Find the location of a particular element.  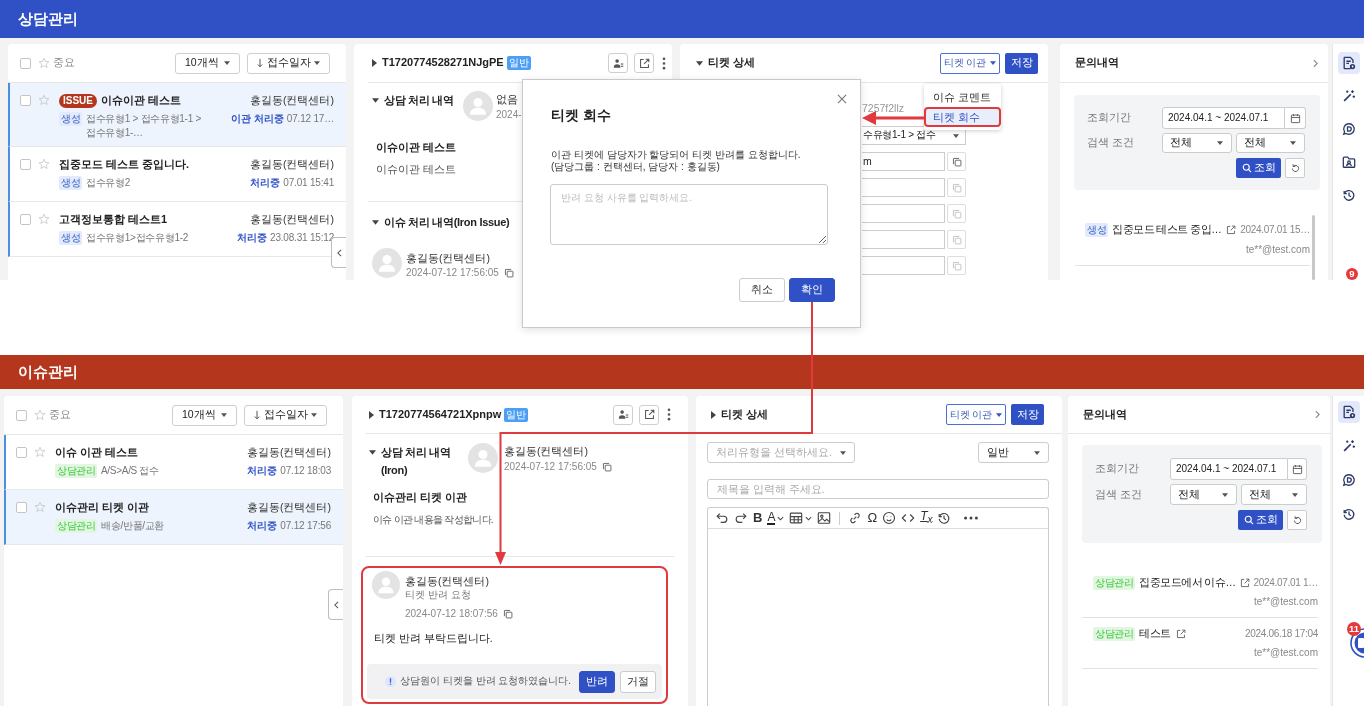

action-button: 반려 is located at coordinates (597, 681).